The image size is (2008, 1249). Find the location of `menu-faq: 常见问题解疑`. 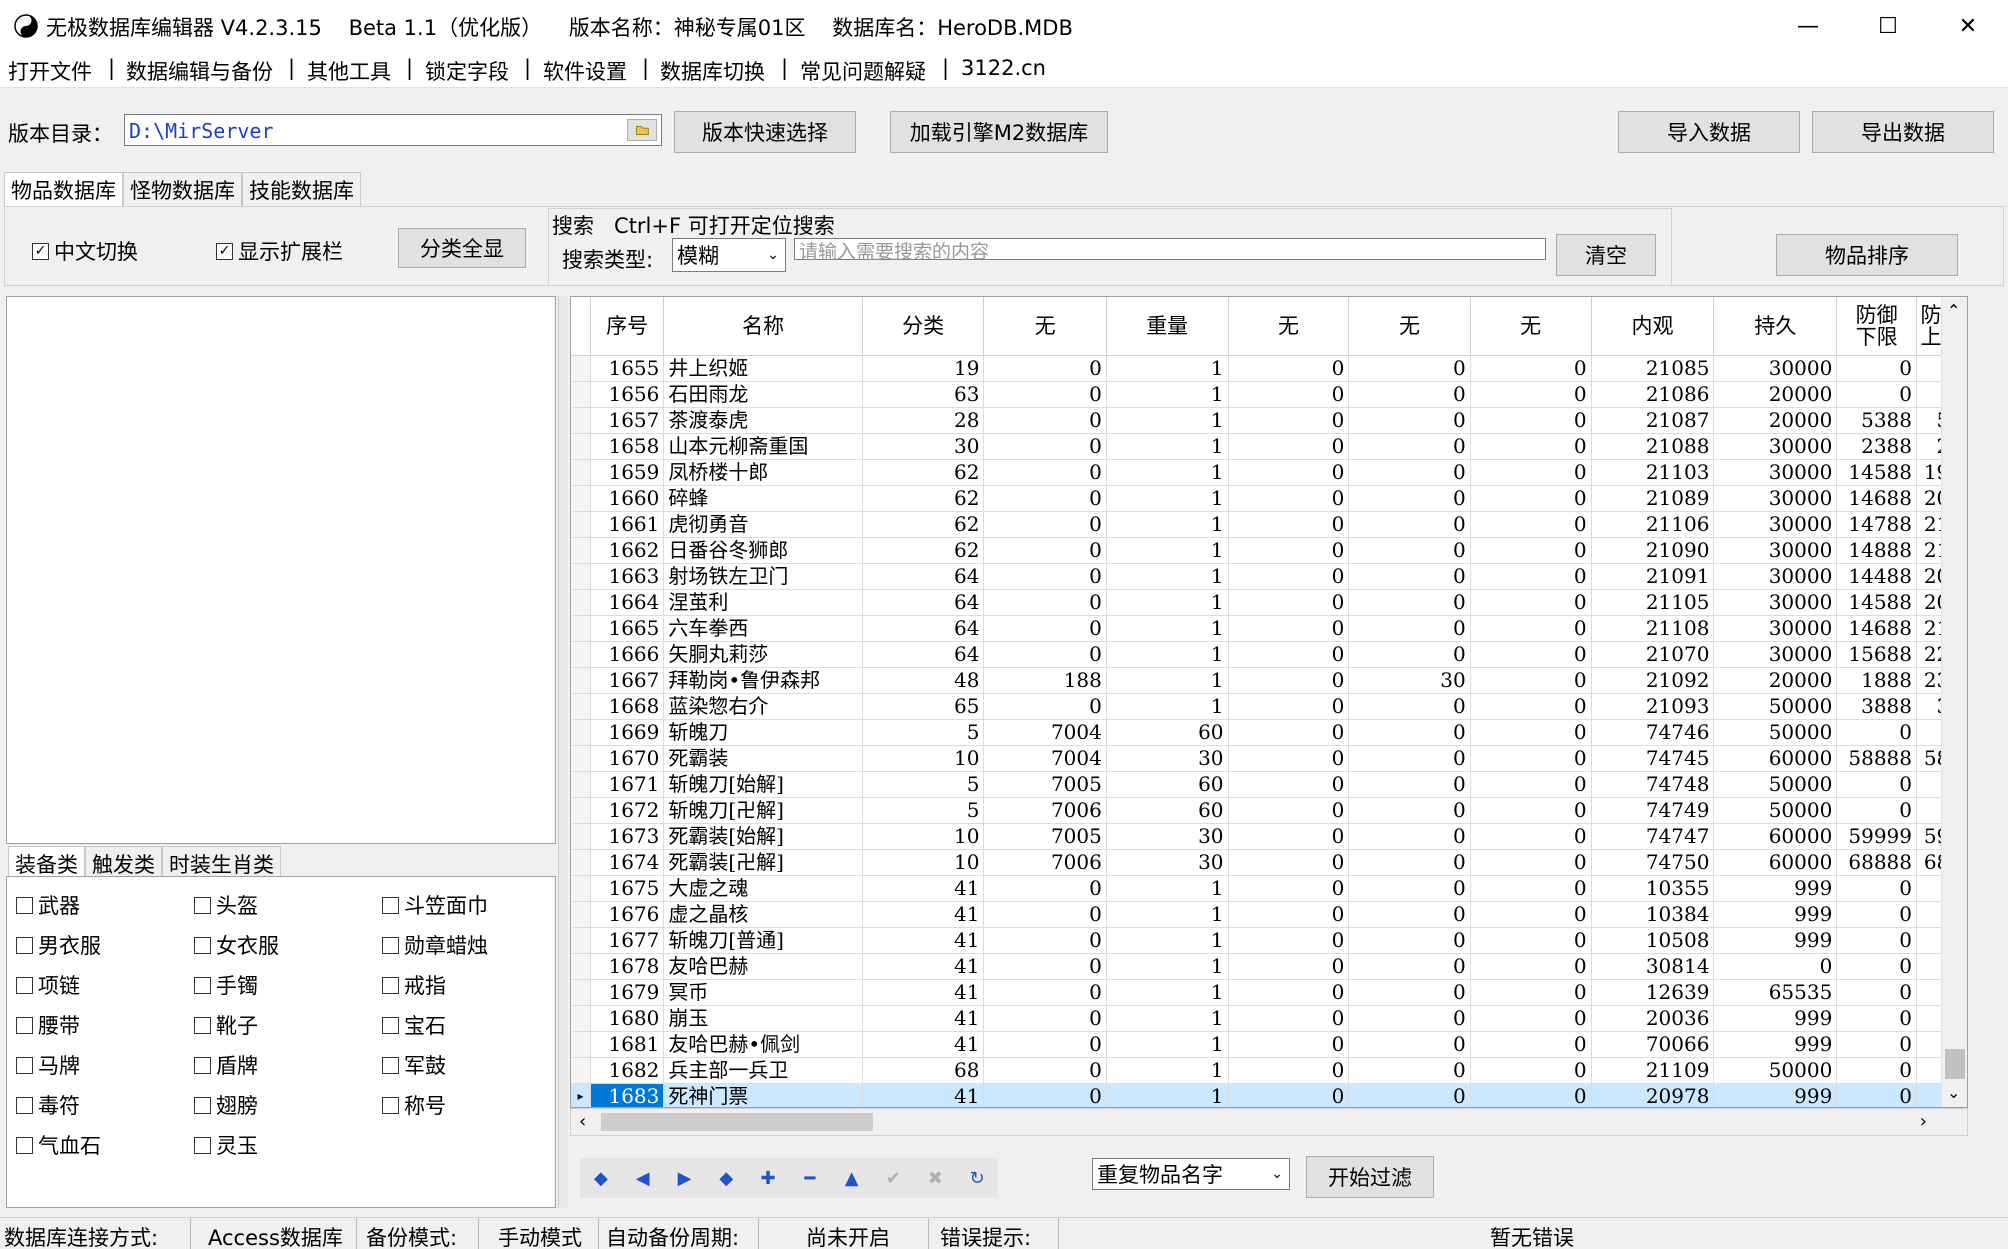

menu-faq: 常见问题解疑 is located at coordinates (863, 71).